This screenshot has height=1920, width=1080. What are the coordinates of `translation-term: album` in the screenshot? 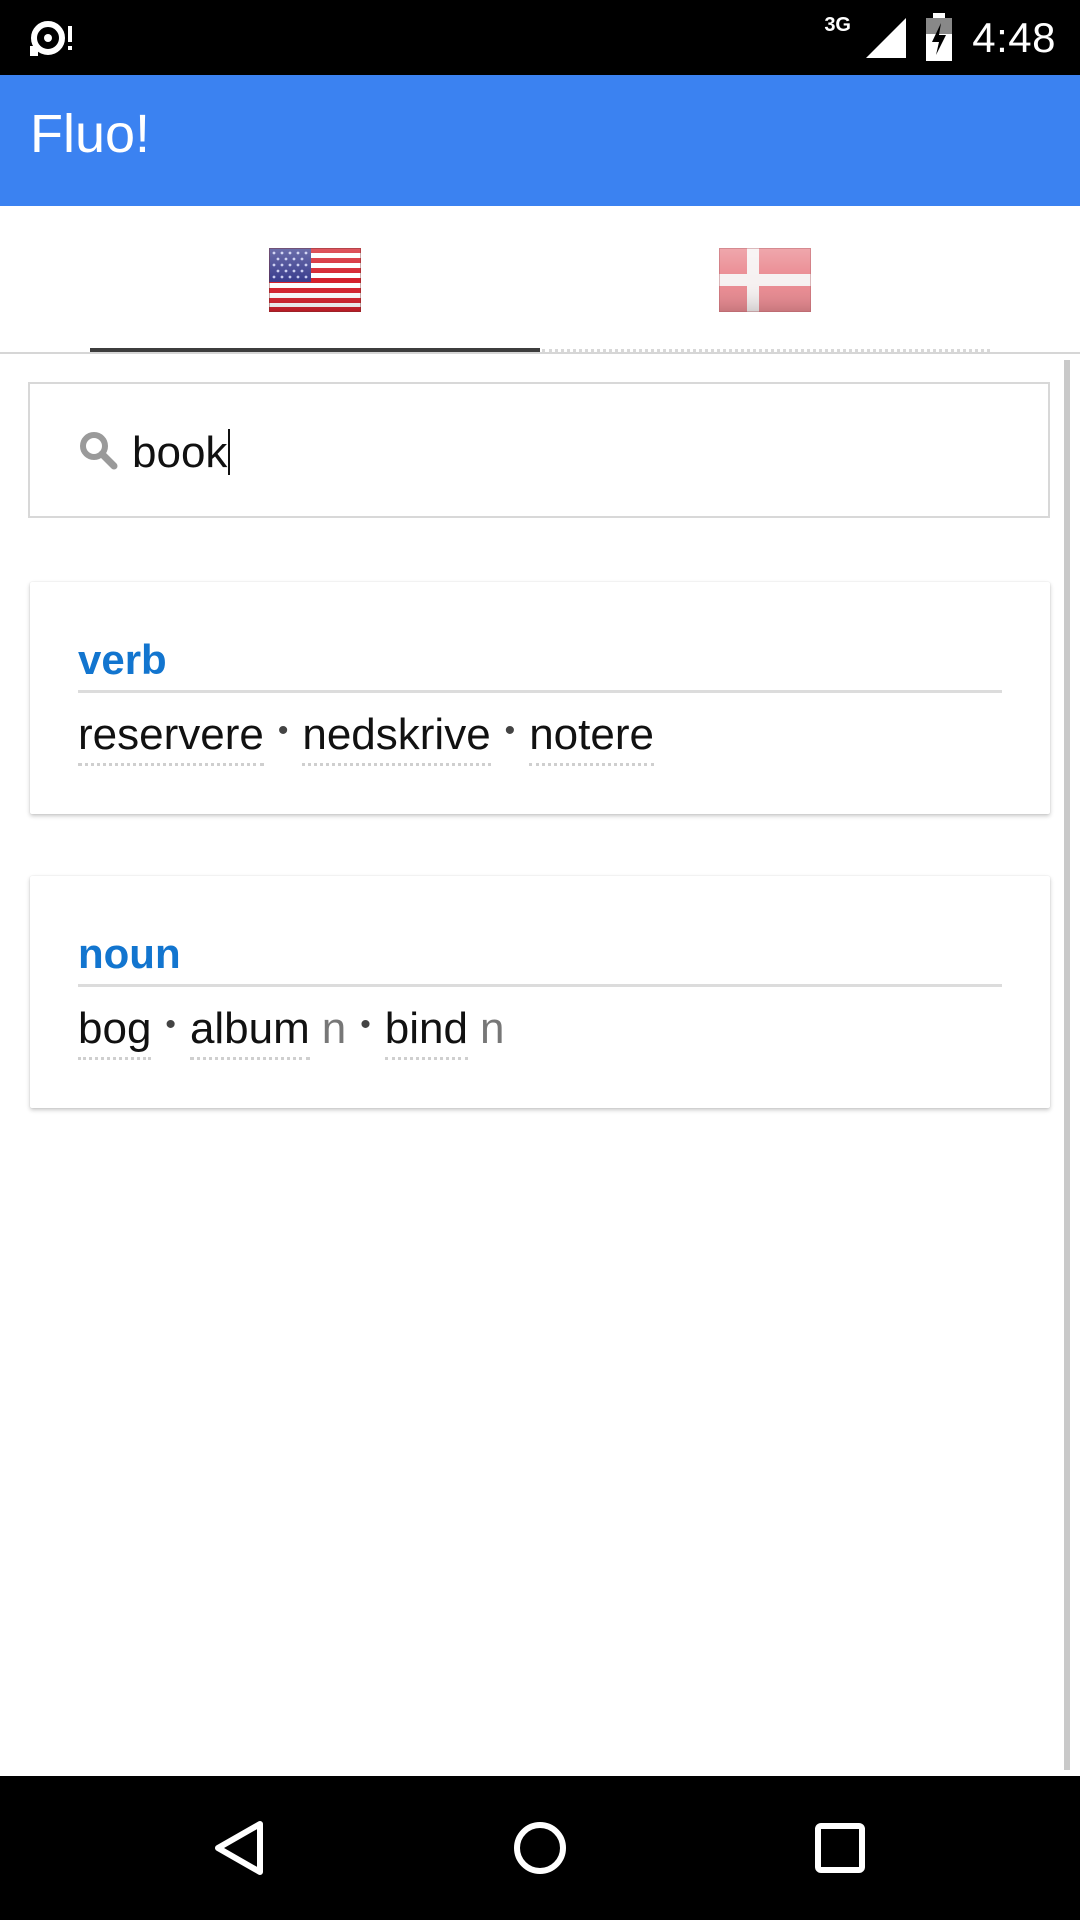 It's located at (249, 1032).